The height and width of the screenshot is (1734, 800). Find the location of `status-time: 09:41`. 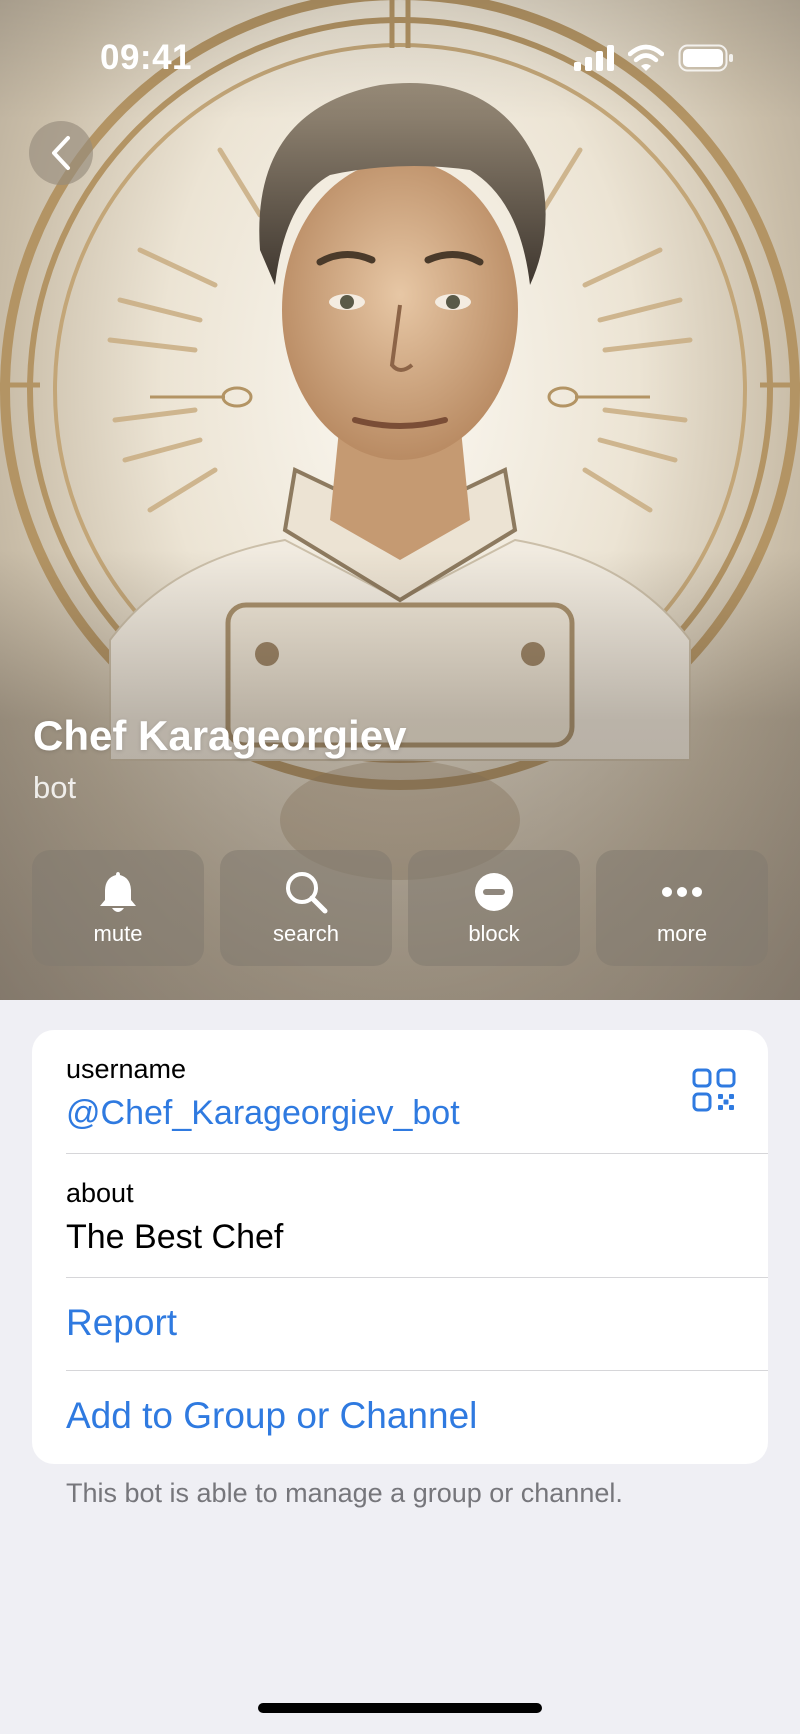

status-time: 09:41 is located at coordinates (146, 57).